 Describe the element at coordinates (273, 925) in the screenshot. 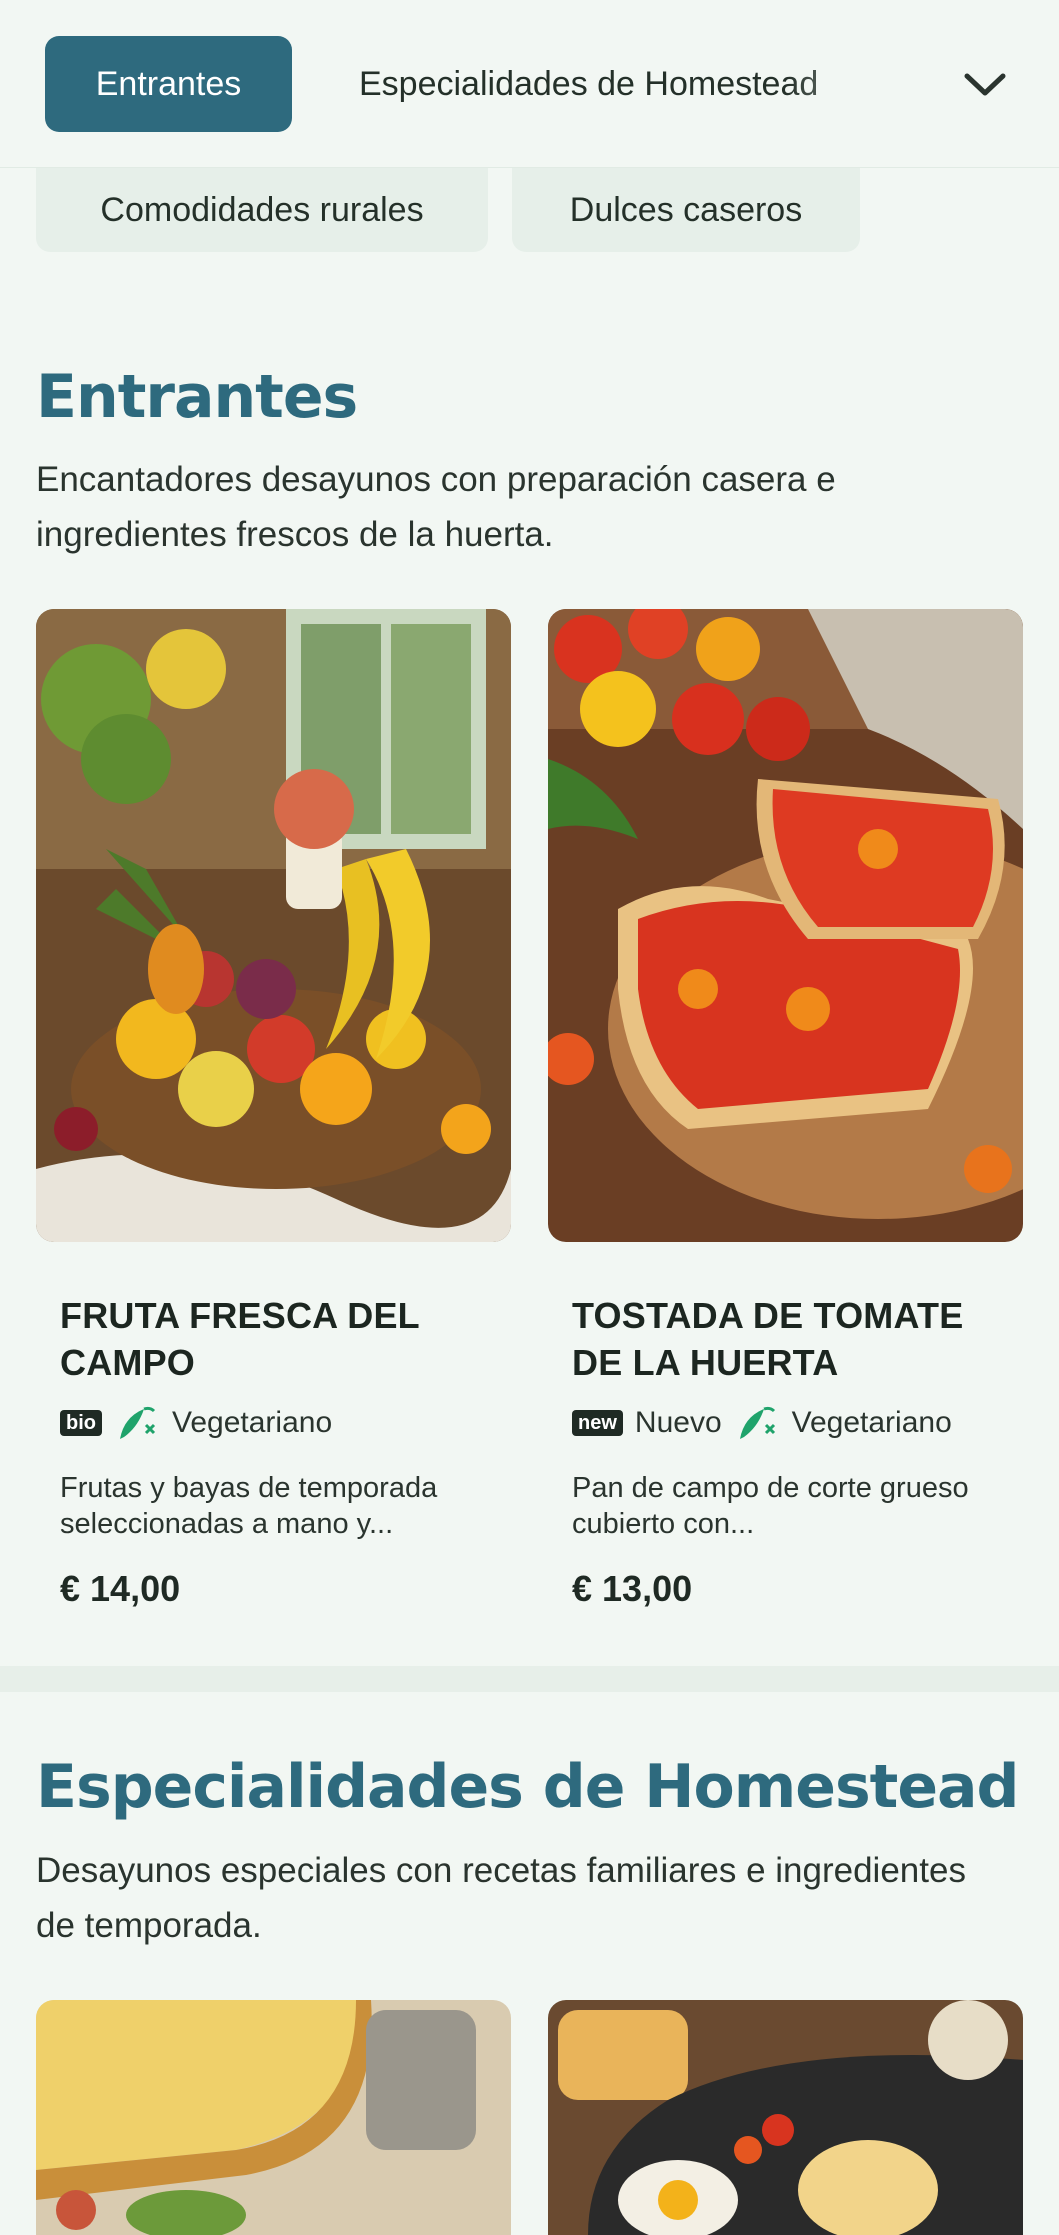

I see `fruit-basket-image` at that location.